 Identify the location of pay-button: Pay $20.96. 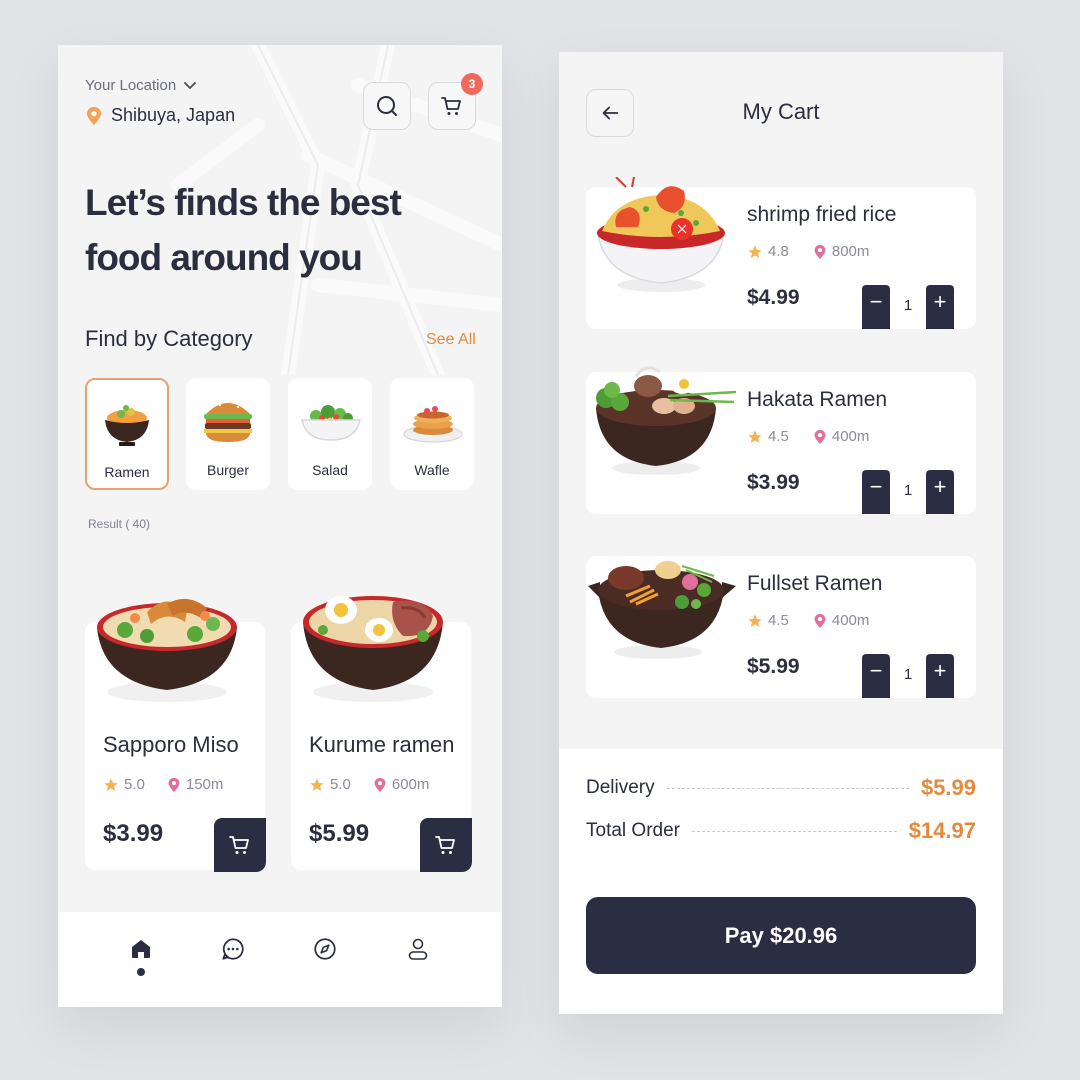
(781, 935).